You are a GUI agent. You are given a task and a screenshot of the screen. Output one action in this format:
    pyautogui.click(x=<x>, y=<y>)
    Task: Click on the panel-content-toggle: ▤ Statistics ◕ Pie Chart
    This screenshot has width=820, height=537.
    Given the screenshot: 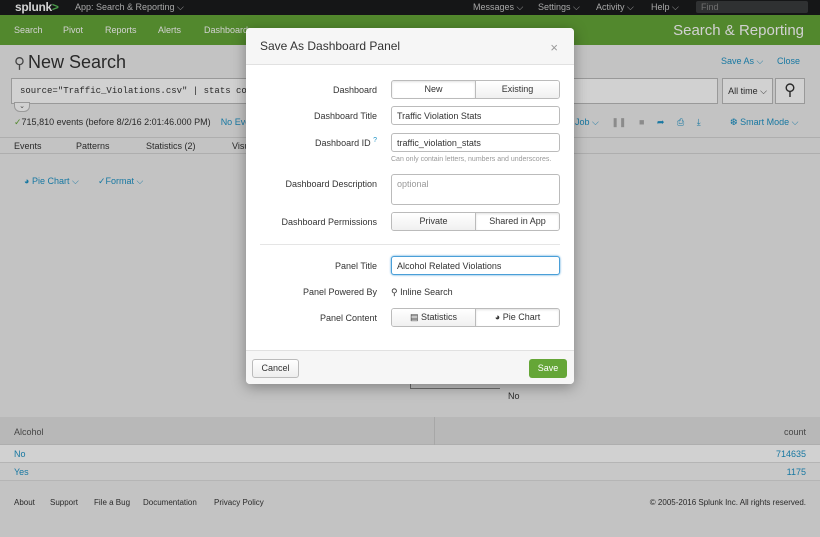 What is the action you would take?
    pyautogui.click(x=475, y=317)
    